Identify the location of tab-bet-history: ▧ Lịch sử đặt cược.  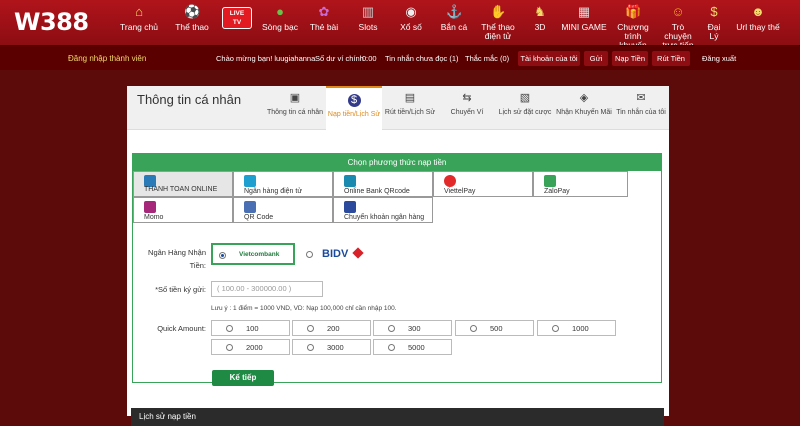
(525, 108).